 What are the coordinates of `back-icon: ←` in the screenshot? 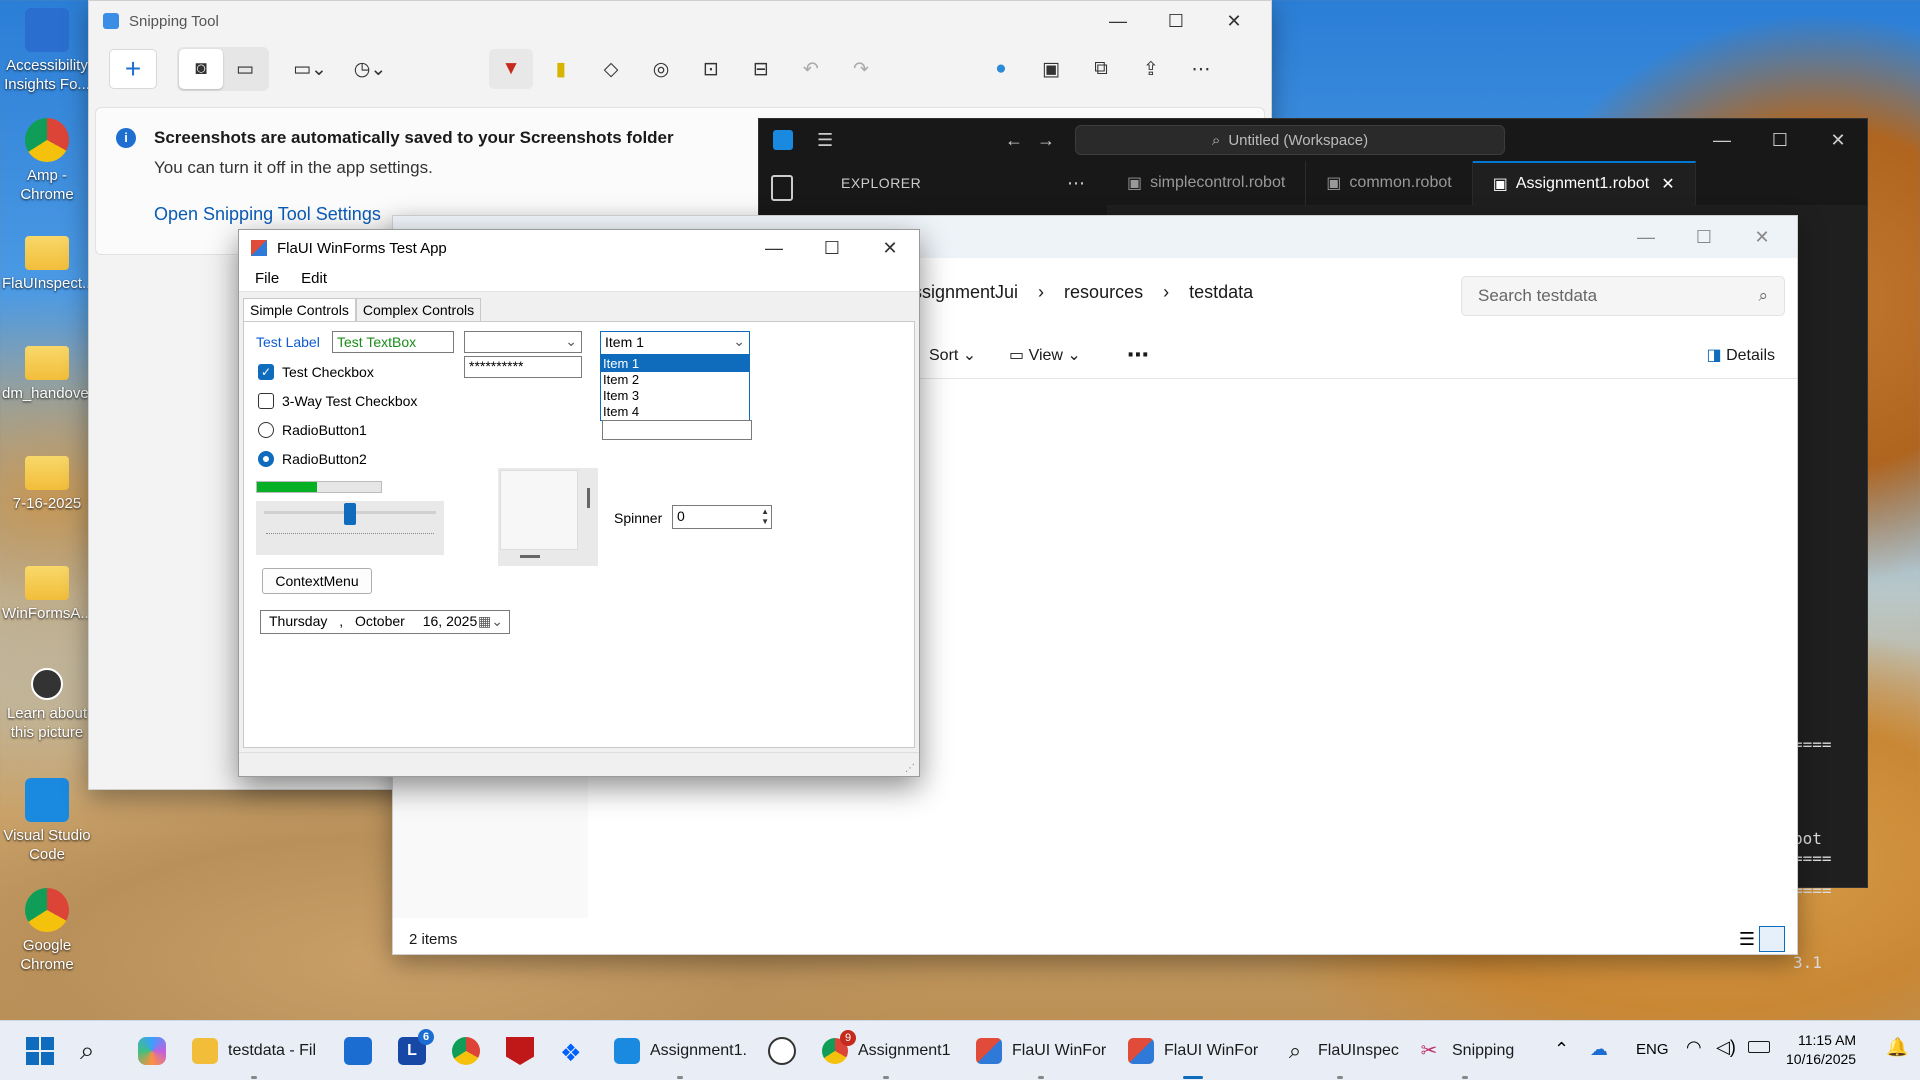 It's located at (1014, 140).